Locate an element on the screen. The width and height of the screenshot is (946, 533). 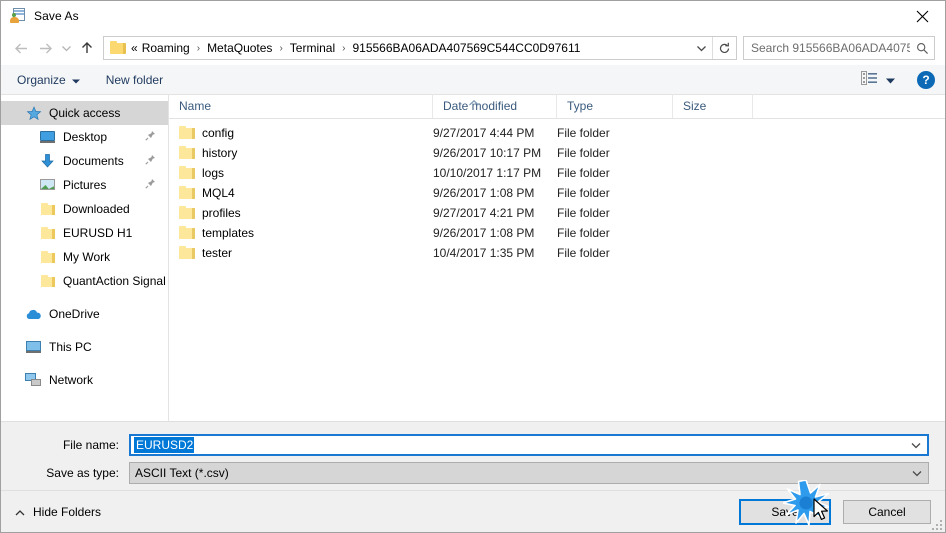
new-folder-label: New folder is located at coordinates (134, 79).